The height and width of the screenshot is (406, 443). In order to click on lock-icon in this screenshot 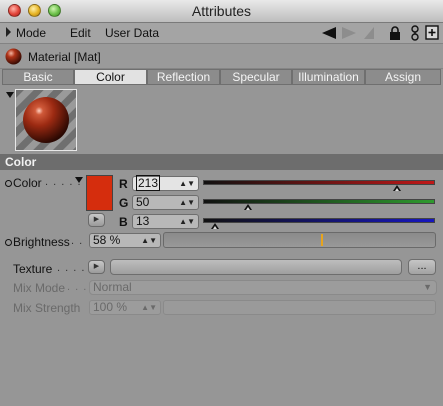, I will do `click(395, 33)`.